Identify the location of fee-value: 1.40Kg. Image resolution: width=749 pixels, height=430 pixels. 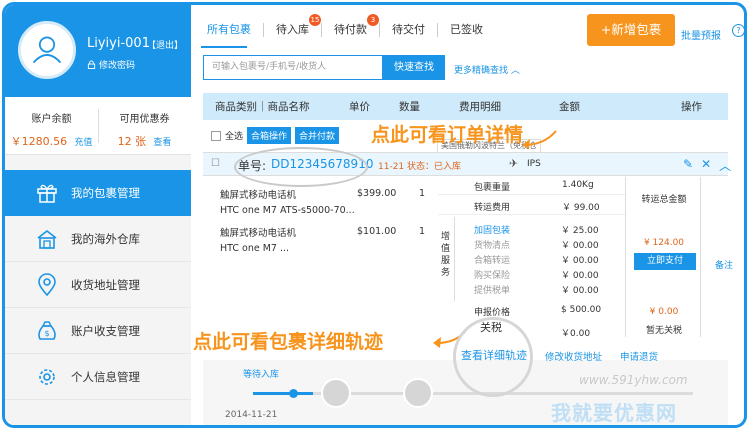
(578, 185).